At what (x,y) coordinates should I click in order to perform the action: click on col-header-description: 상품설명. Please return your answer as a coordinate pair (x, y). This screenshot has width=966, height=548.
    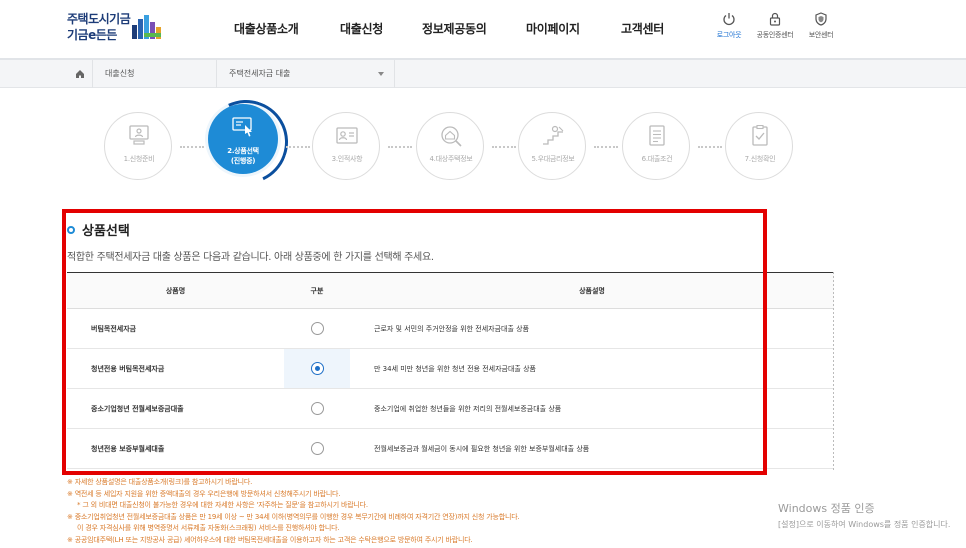
    Looking at the image, I should click on (592, 290).